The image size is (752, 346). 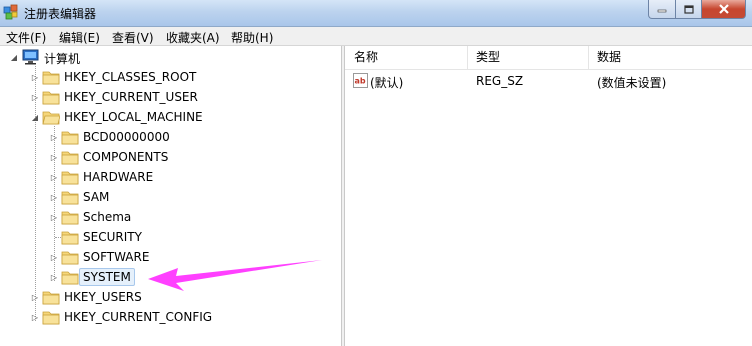 I want to click on minimize-button, so click(x=662, y=9).